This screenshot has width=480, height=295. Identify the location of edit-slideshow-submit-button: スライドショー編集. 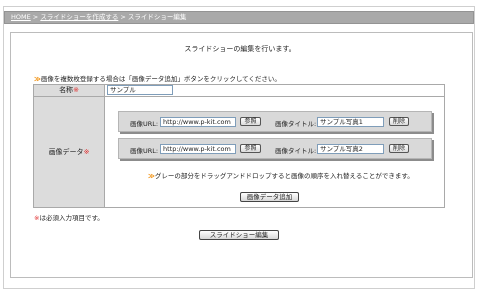
(239, 235).